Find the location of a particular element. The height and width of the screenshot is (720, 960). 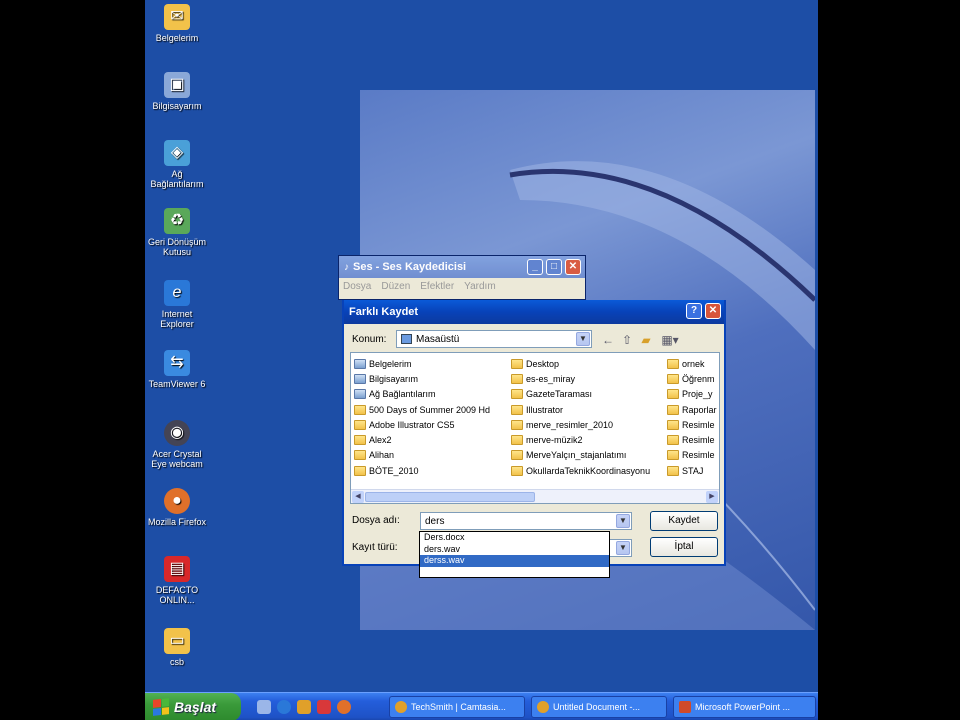

desktop-icon-computer: ▣ Bilgisayarım is located at coordinates (177, 91).